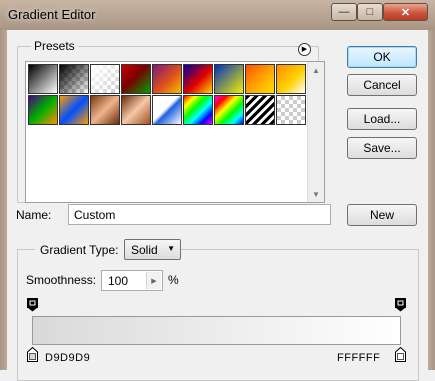 The image size is (435, 381). Describe the element at coordinates (153, 280) in the screenshot. I see `smoothness-arrow-icon: ▶` at that location.